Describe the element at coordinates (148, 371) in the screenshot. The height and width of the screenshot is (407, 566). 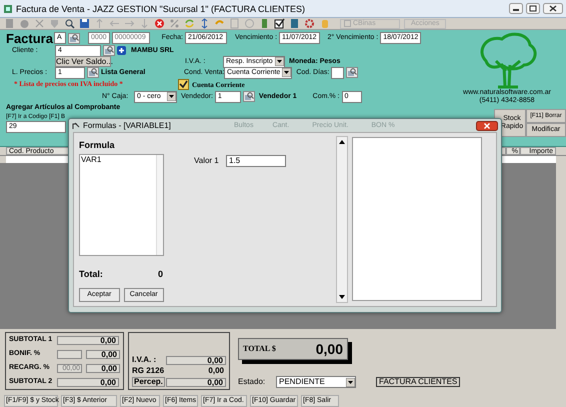
I see `label: RG 2126` at that location.